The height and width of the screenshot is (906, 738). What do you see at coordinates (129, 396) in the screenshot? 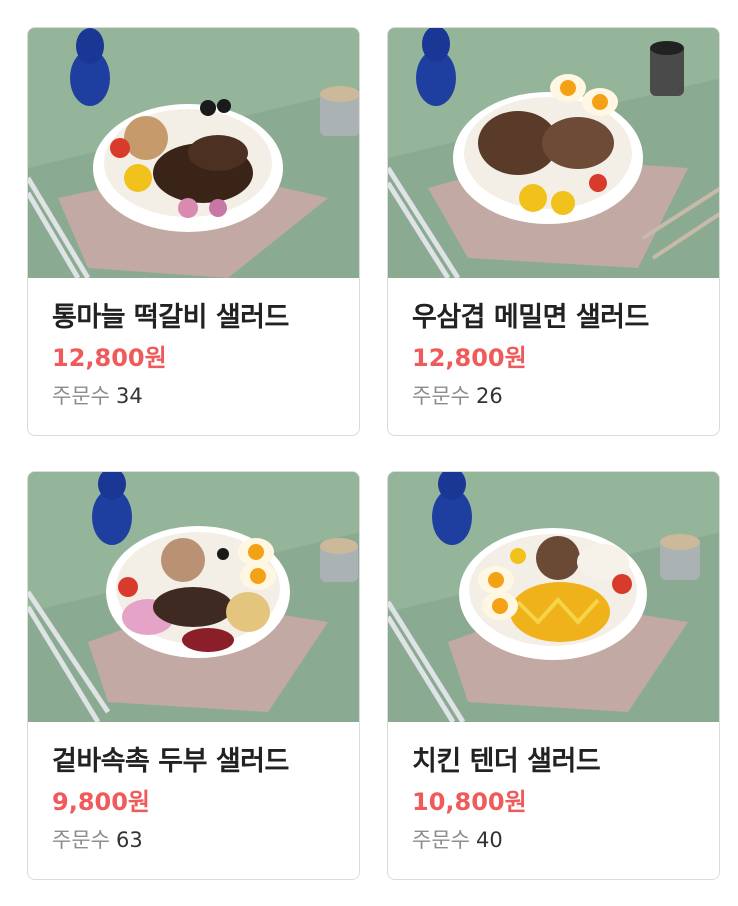
I see `order-count-value: 34` at bounding box center [129, 396].